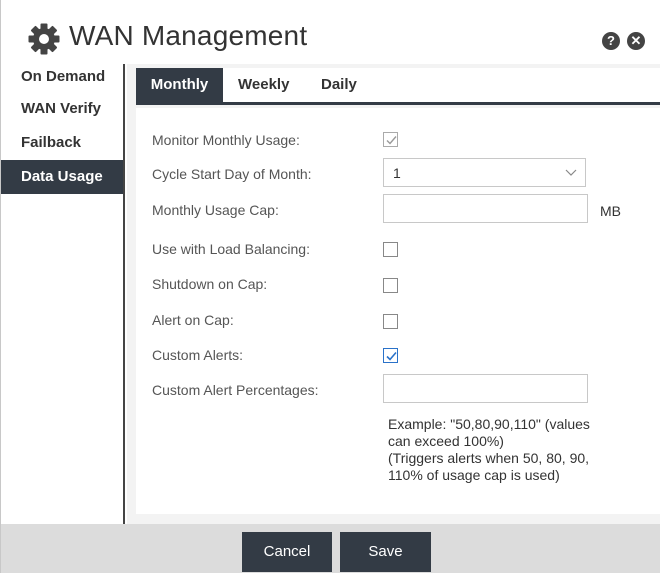 Image resolution: width=660 pixels, height=573 pixels. I want to click on save-button: Save, so click(385, 552).